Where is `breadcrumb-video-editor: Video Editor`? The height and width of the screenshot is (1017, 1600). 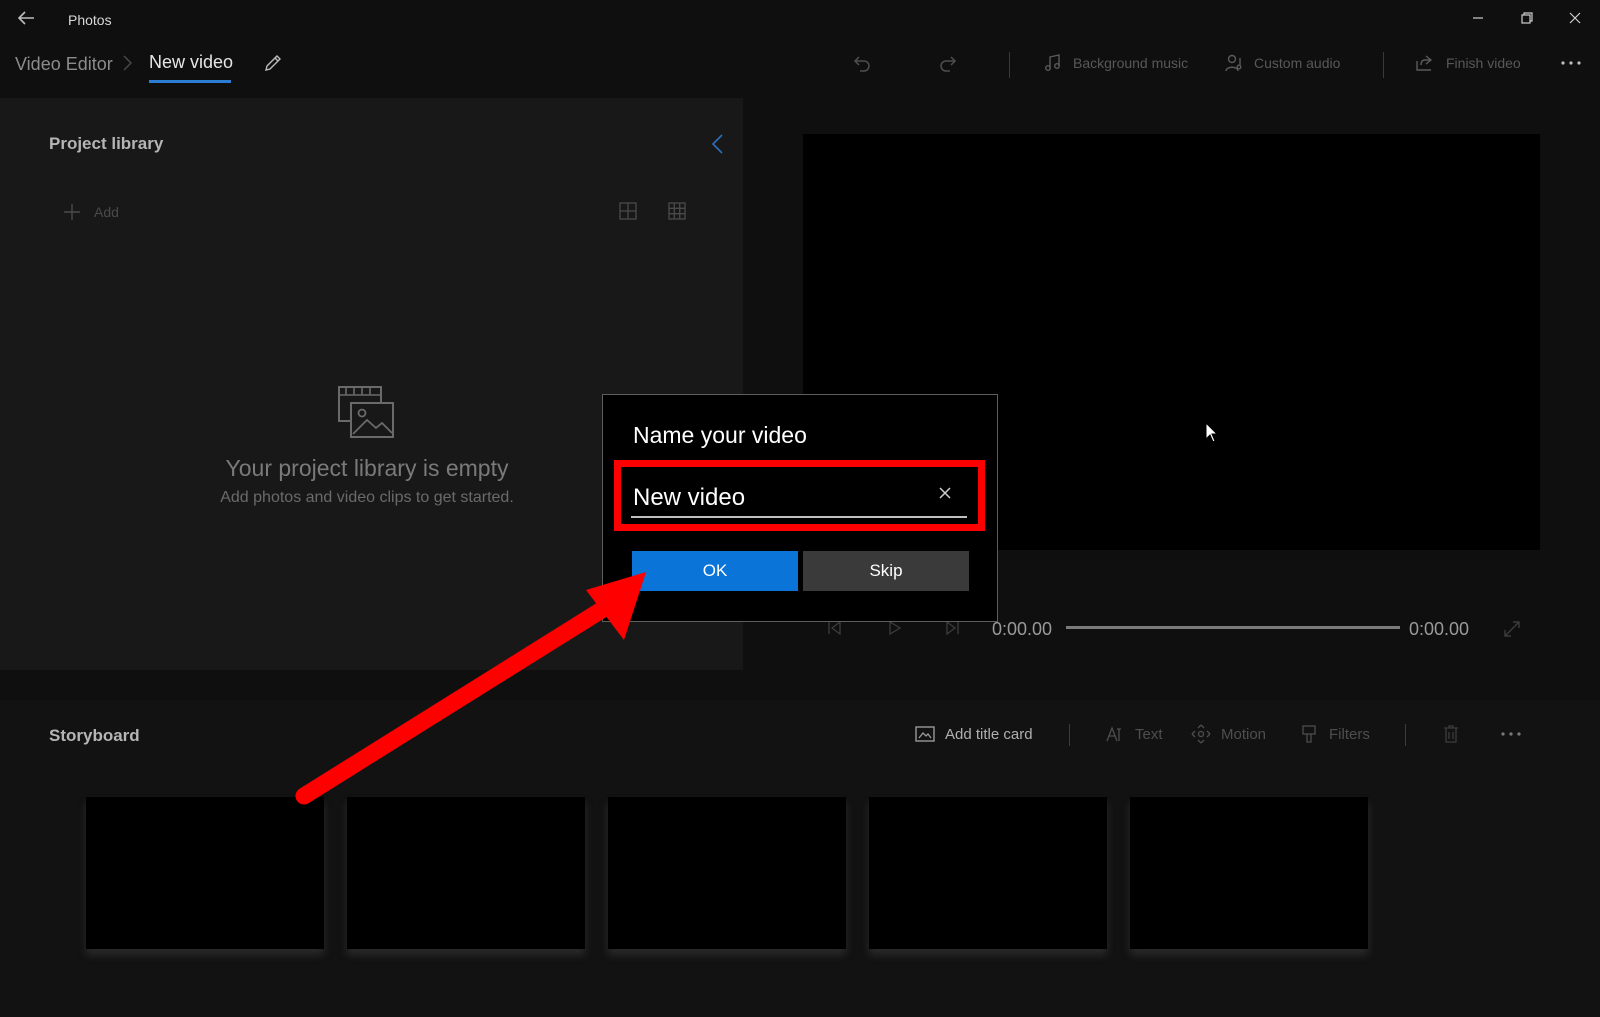 breadcrumb-video-editor: Video Editor is located at coordinates (64, 64).